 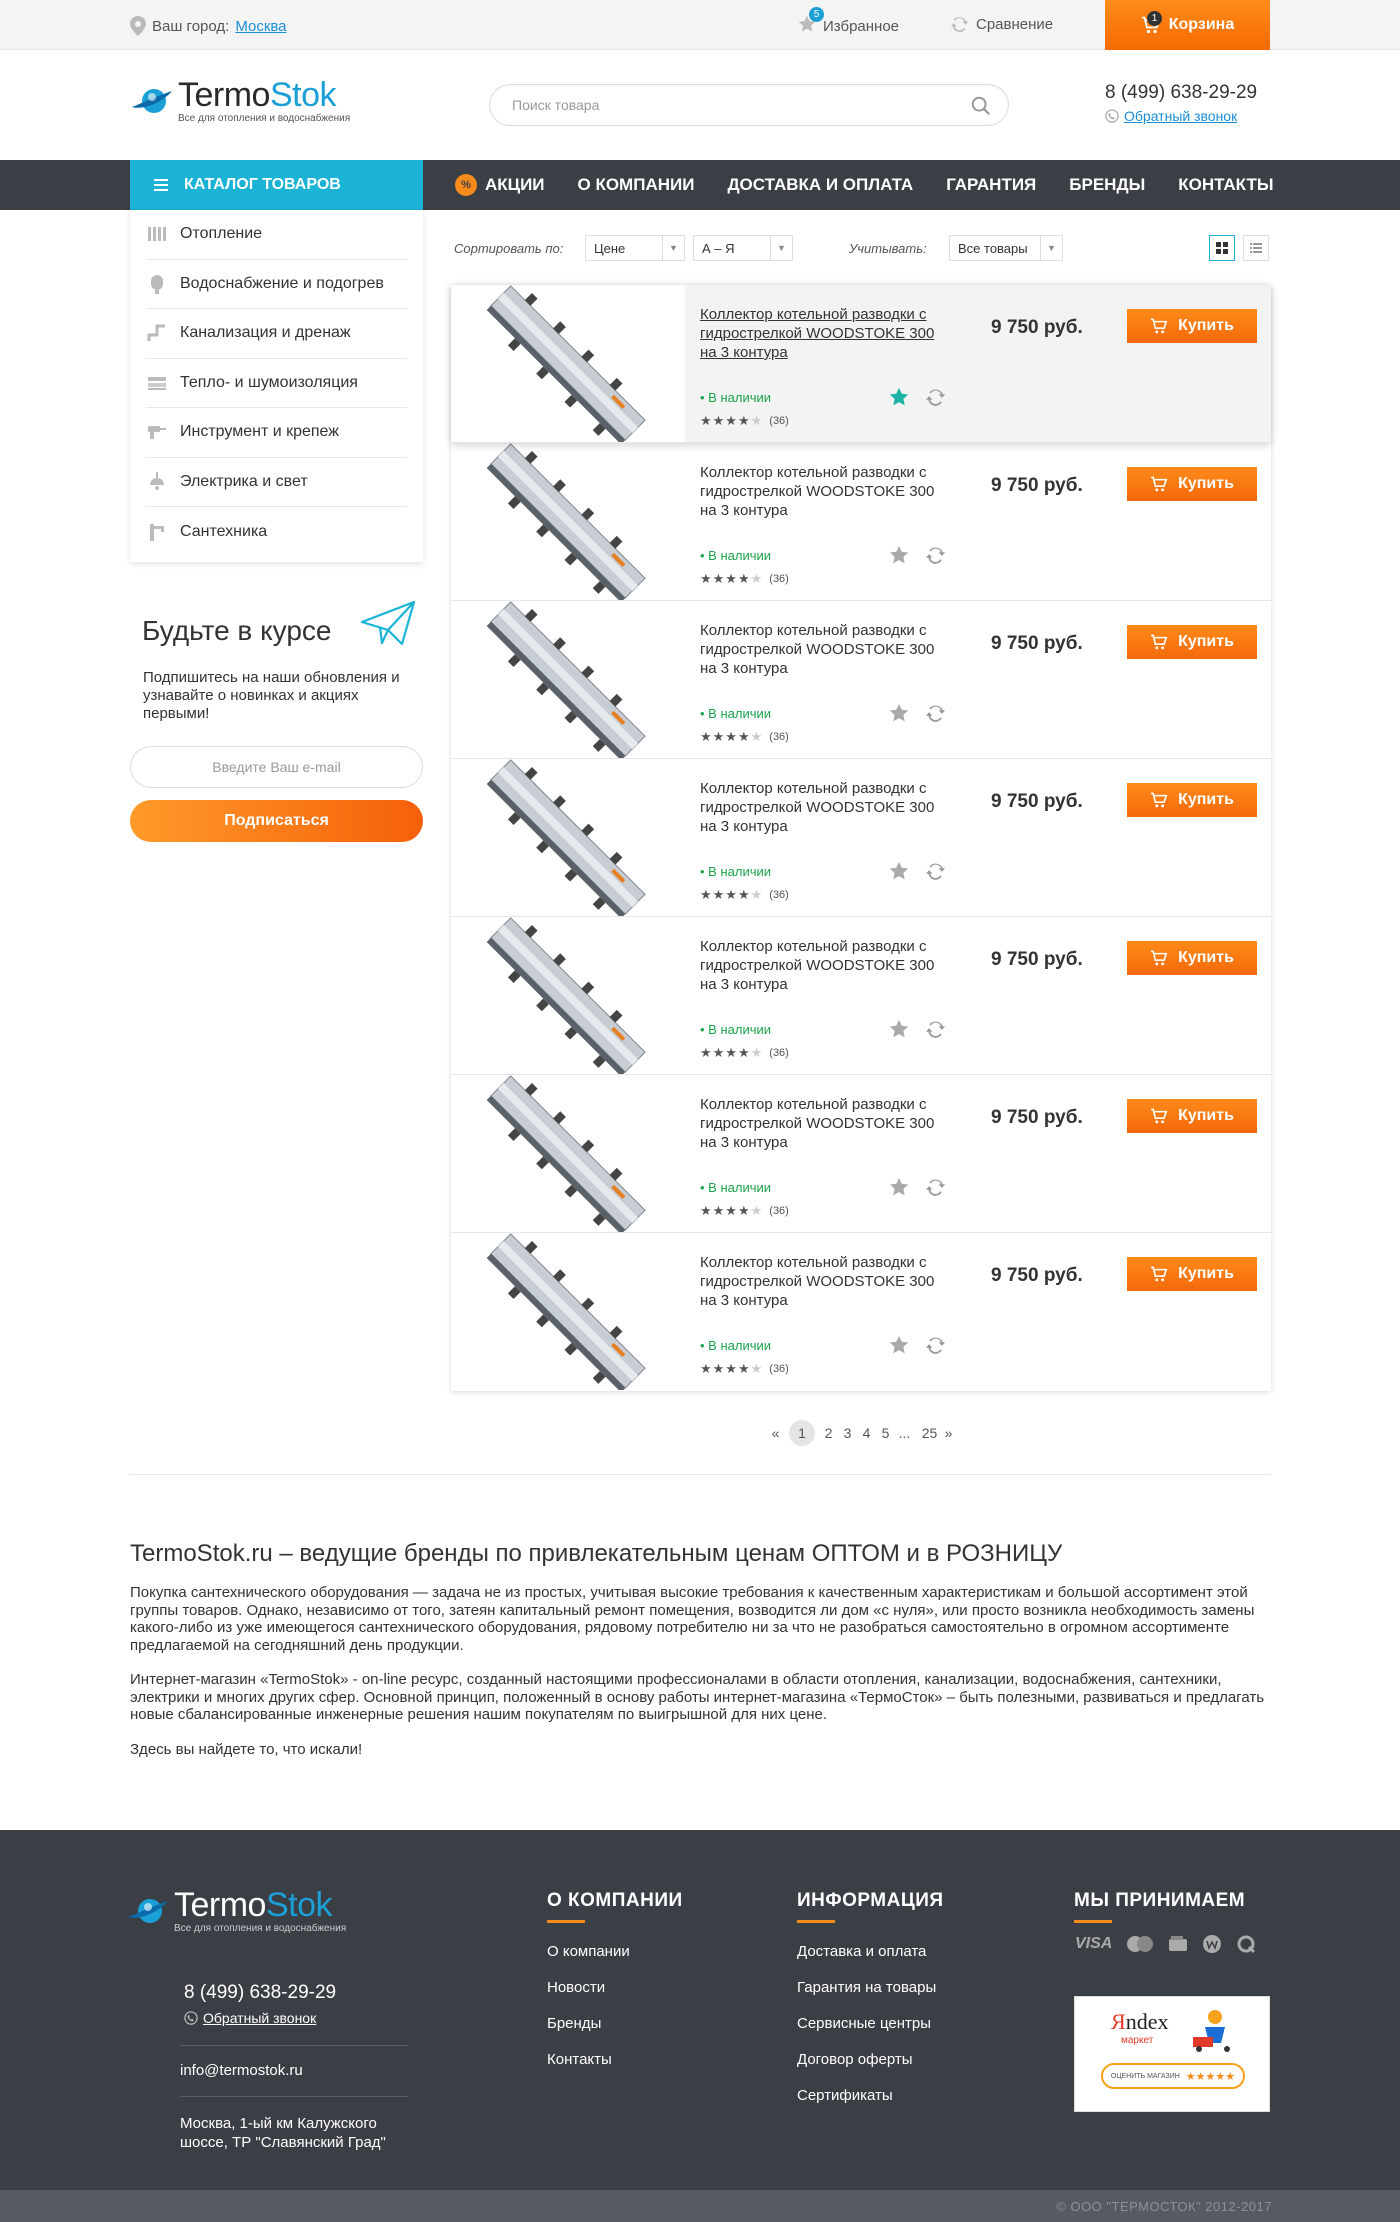 I want to click on footer-link: Сервисные центры, so click(x=864, y=2023).